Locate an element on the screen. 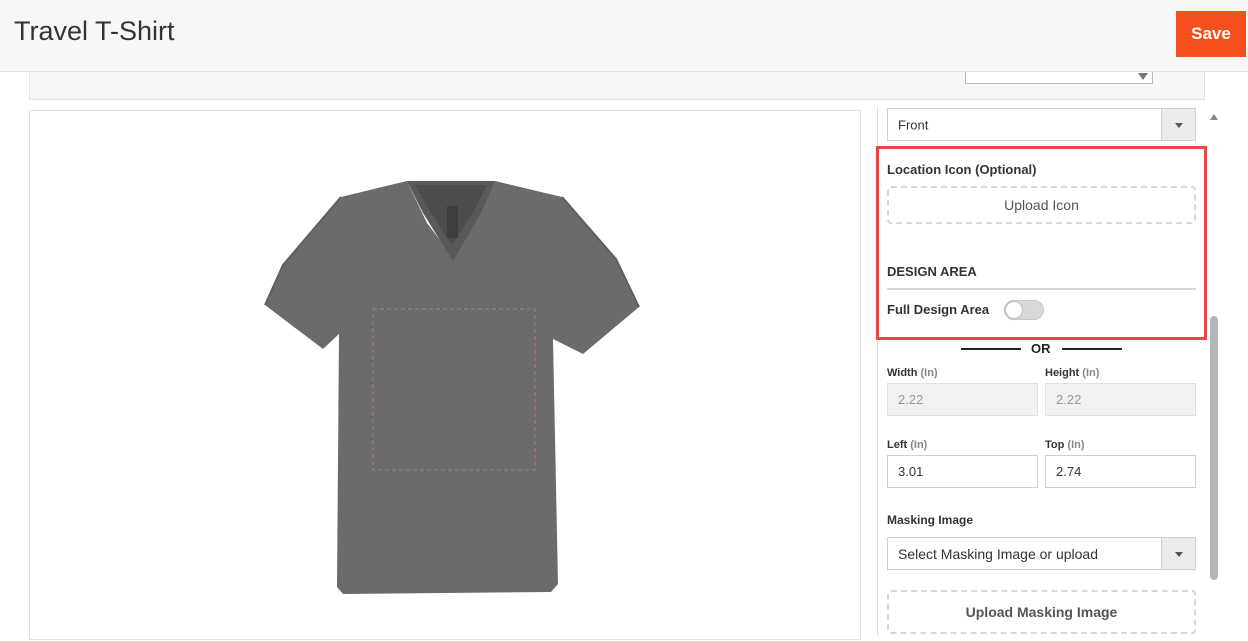  top-input is located at coordinates (1120, 471).